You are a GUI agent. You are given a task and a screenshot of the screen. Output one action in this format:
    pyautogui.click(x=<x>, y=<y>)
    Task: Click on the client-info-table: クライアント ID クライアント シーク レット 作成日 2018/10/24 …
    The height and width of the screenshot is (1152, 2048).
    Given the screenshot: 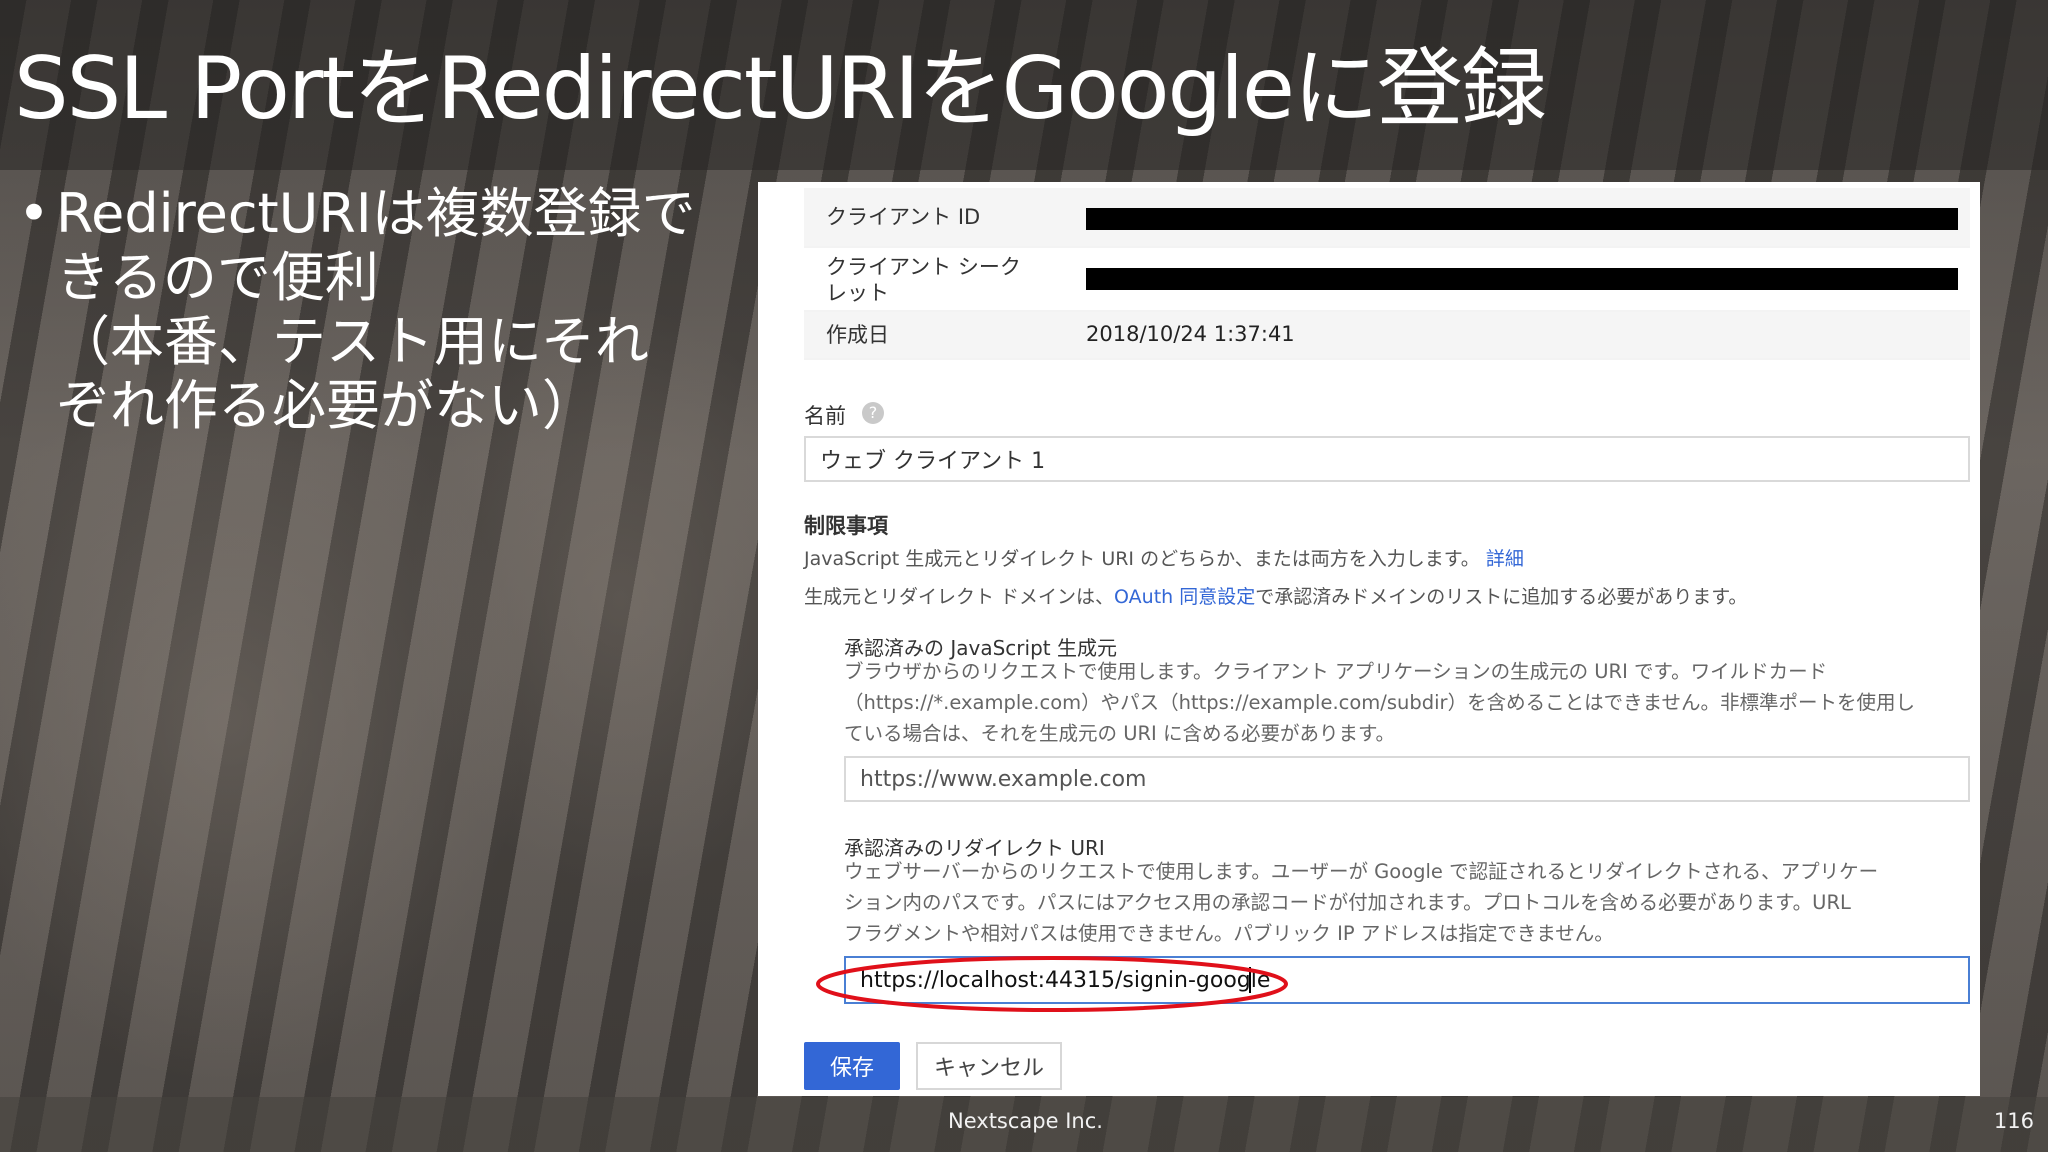 What is the action you would take?
    pyautogui.click(x=1387, y=274)
    